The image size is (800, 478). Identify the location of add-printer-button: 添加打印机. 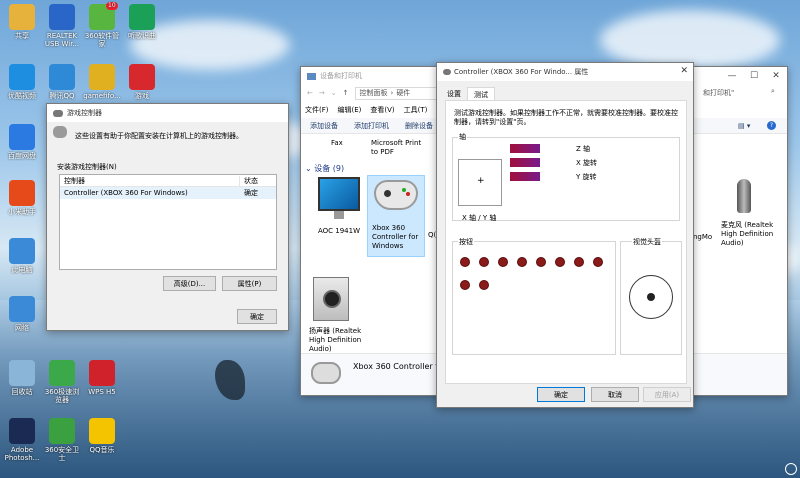
(371, 126).